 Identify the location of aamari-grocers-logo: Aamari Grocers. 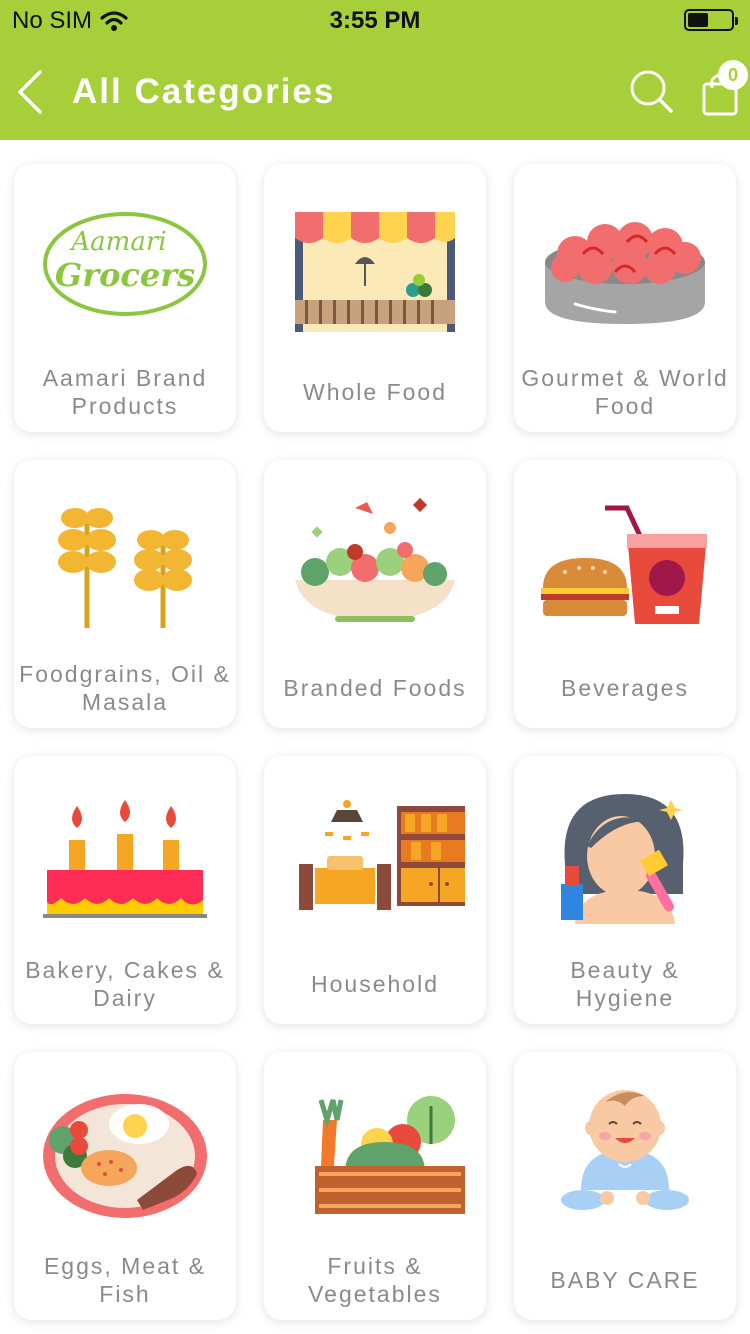
(125, 264).